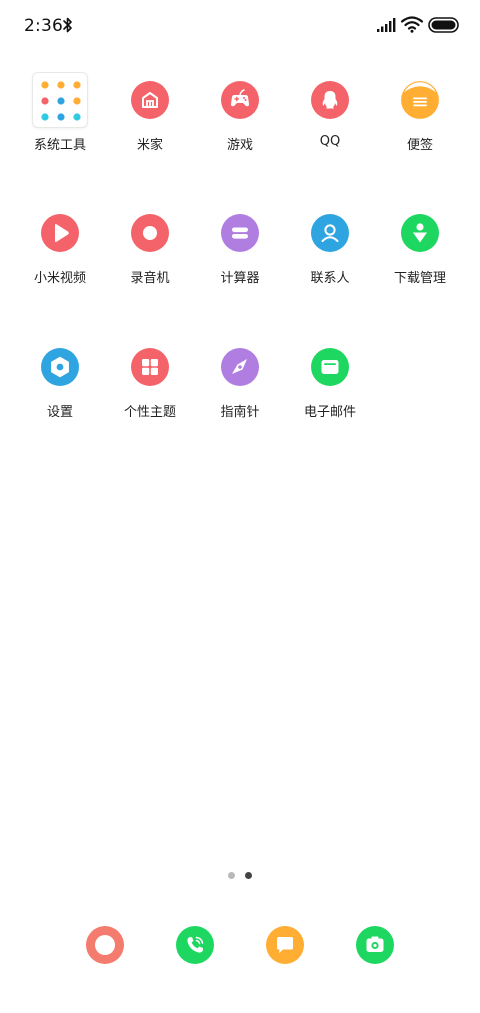 This screenshot has width=480, height=1013. I want to click on notes-icon, so click(420, 100).